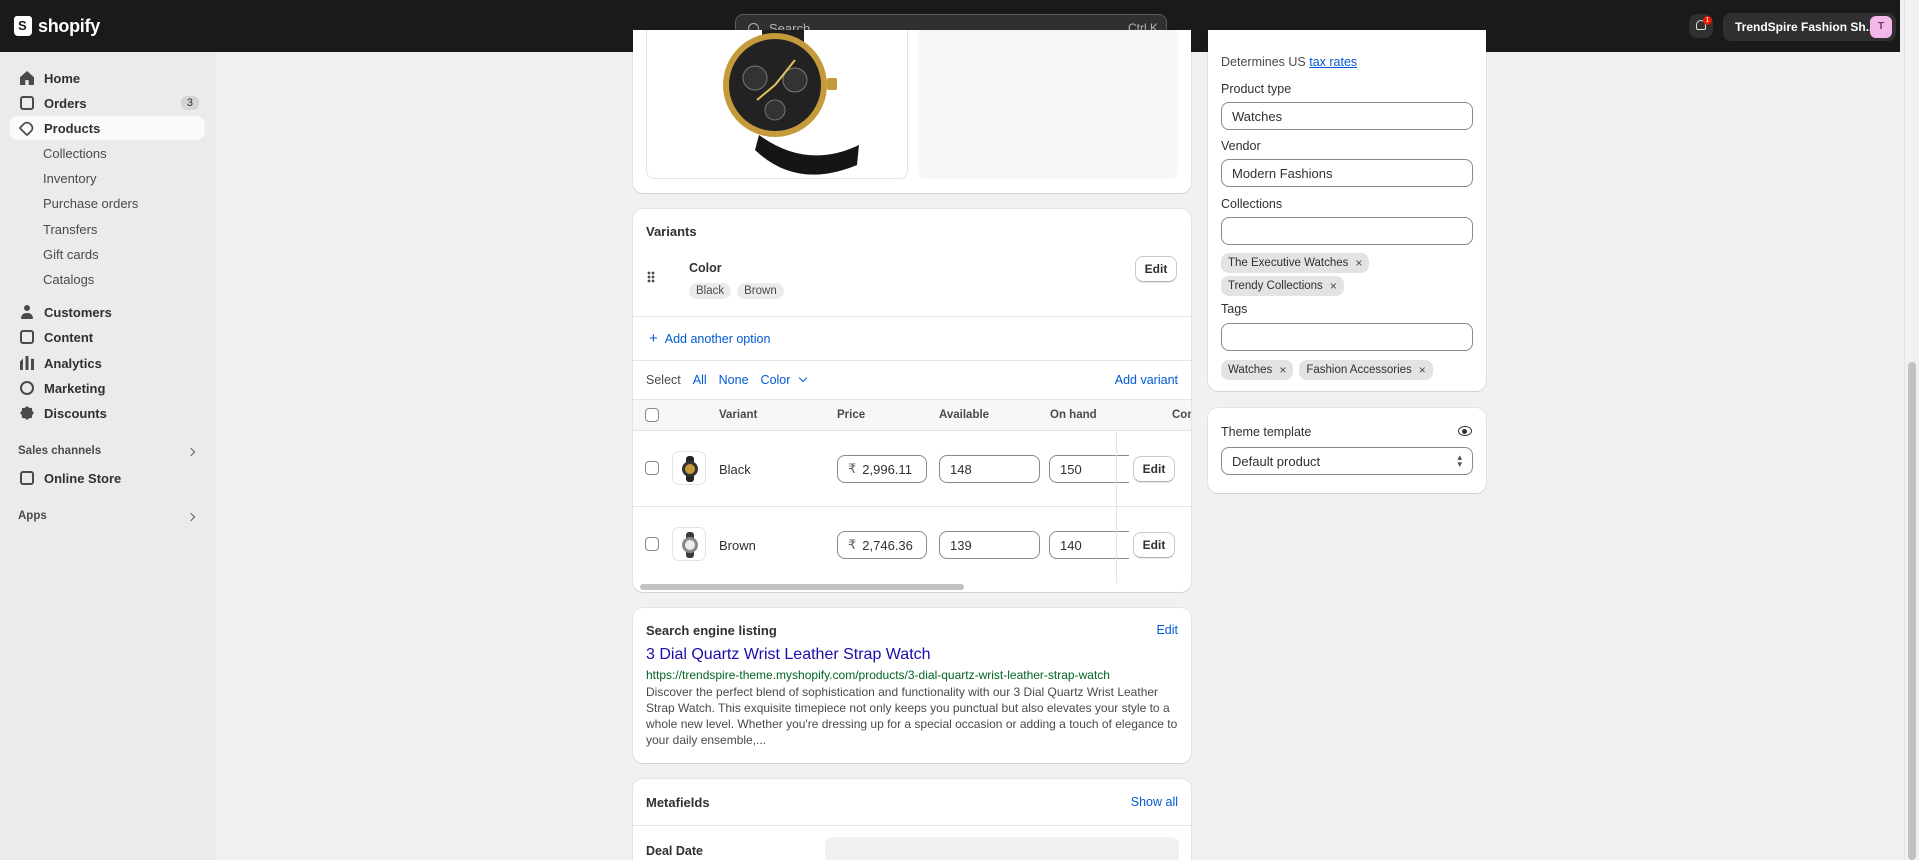  I want to click on store-icon, so click(27, 478).